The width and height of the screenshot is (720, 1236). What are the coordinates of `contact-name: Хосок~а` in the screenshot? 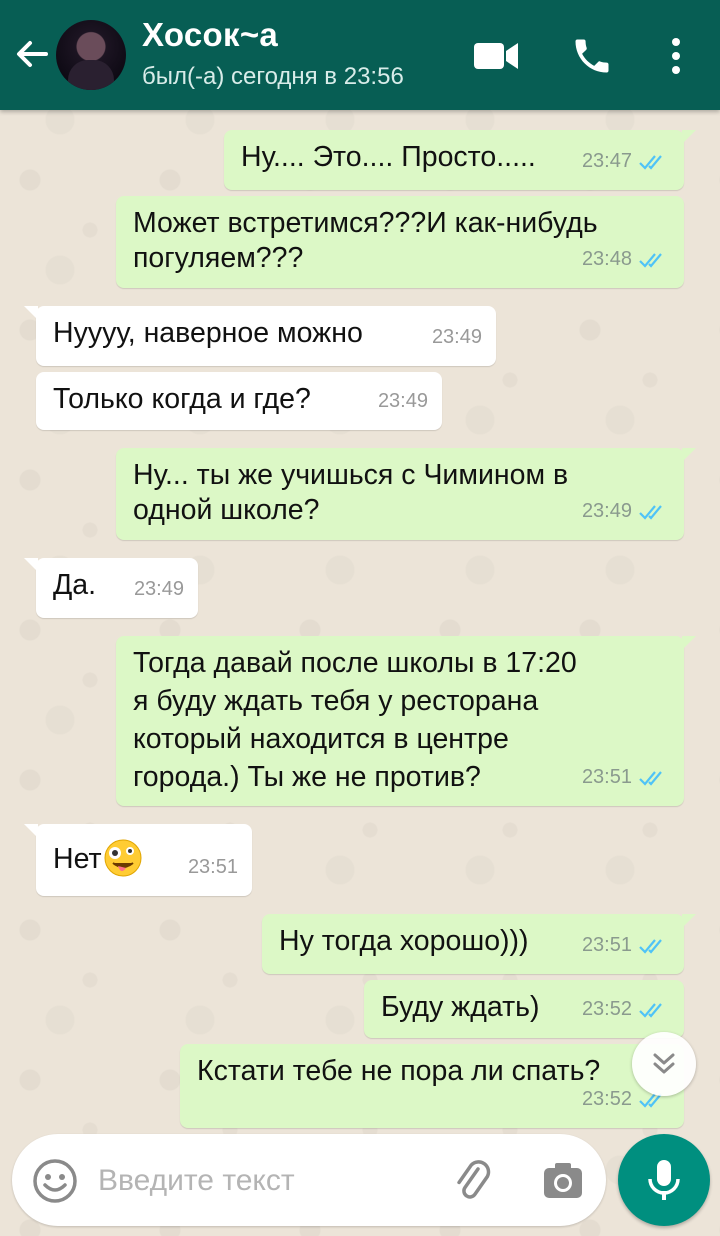 It's located at (210, 35).